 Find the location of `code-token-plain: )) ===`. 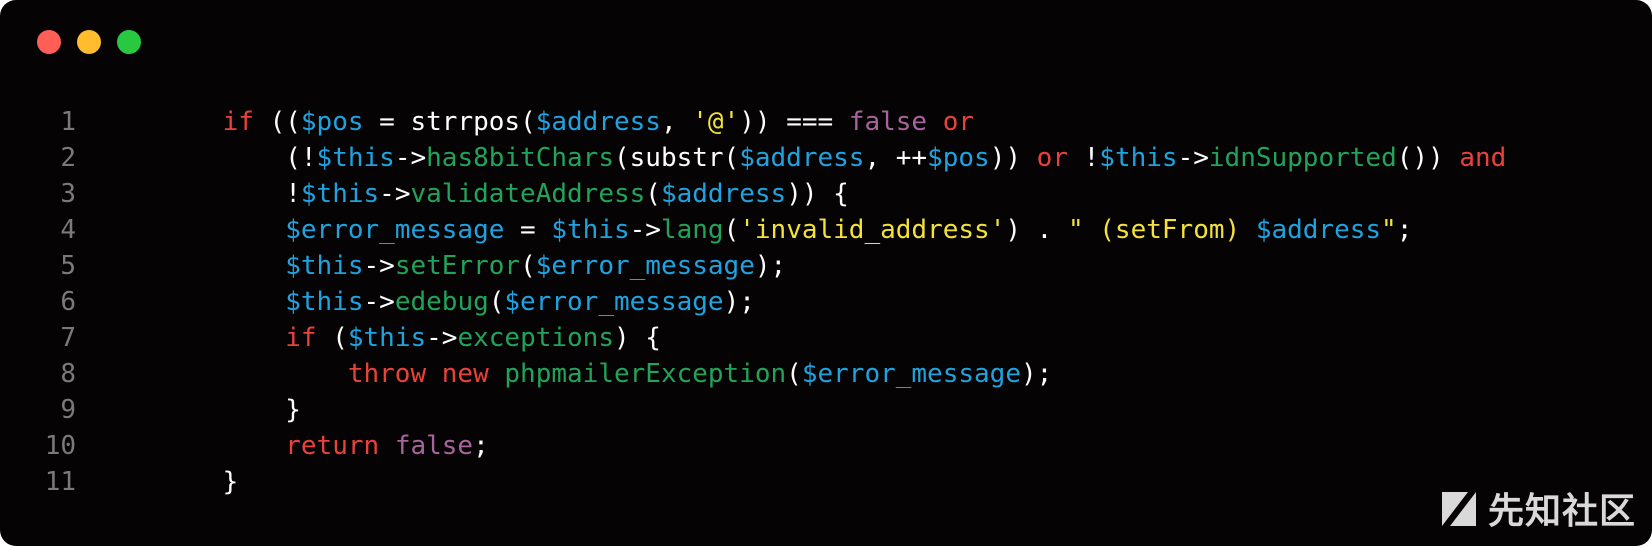

code-token-plain: )) === is located at coordinates (794, 122).